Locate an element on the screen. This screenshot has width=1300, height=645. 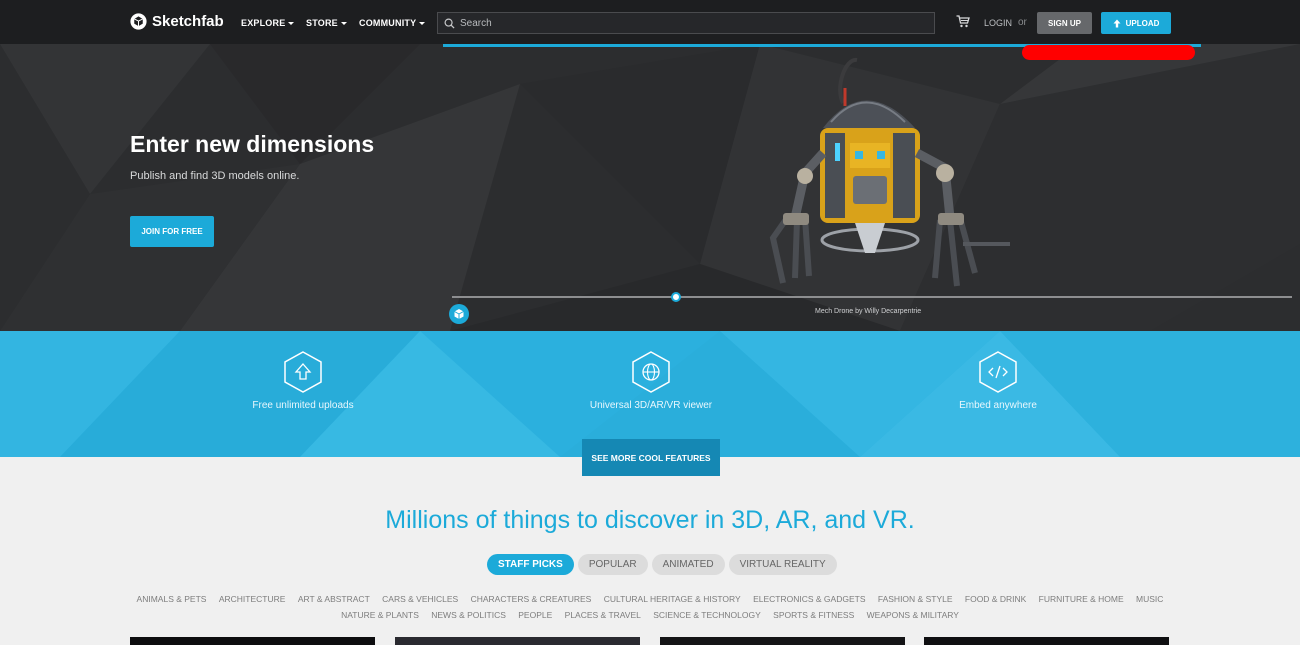
signup-button: SIGN UP is located at coordinates (1064, 23).